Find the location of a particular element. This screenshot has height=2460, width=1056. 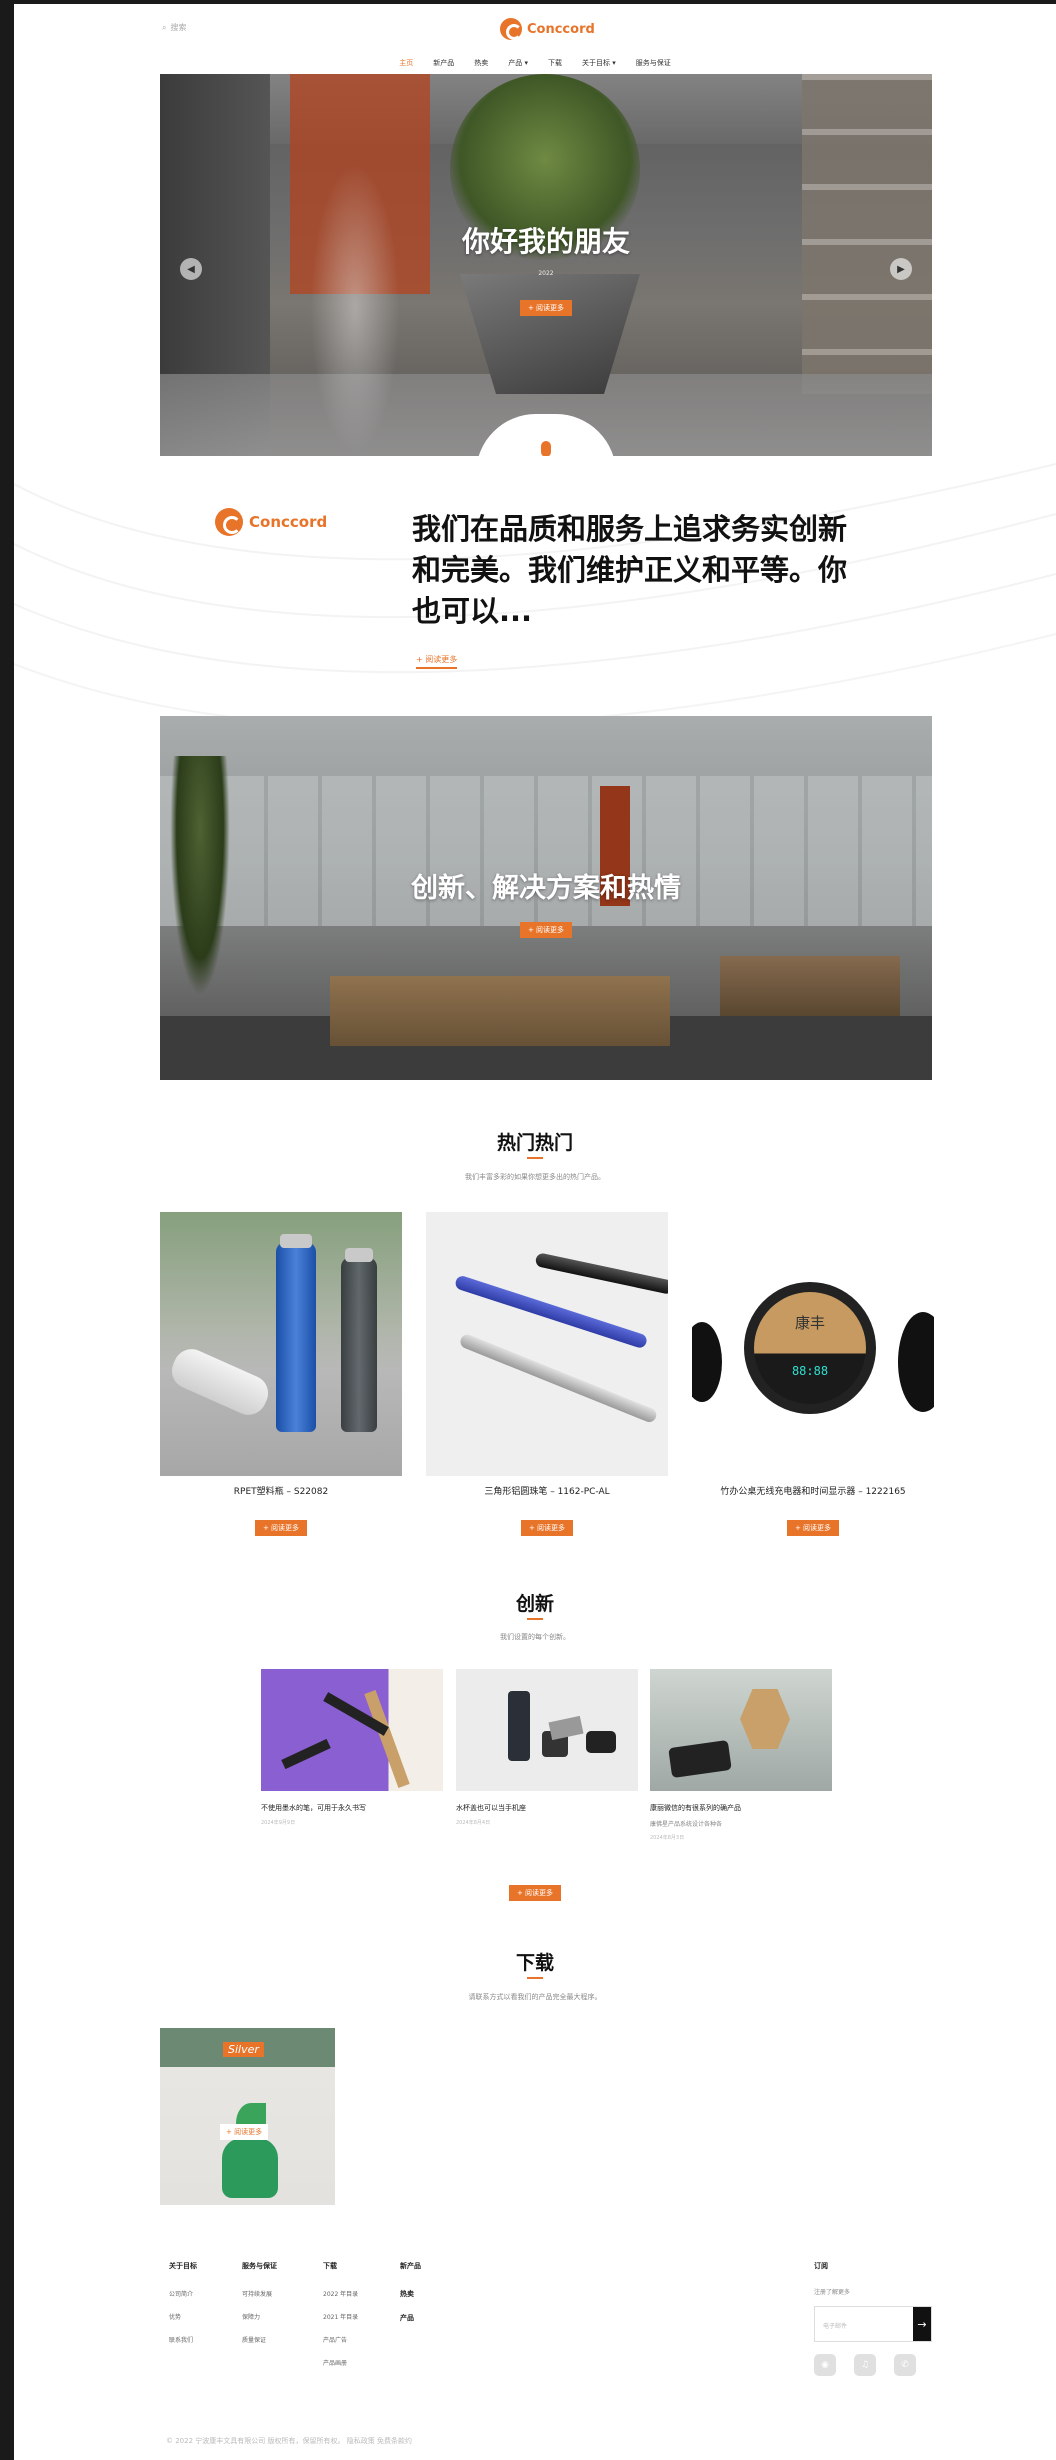

footer-link: 2021 年目录 is located at coordinates (340, 2316).